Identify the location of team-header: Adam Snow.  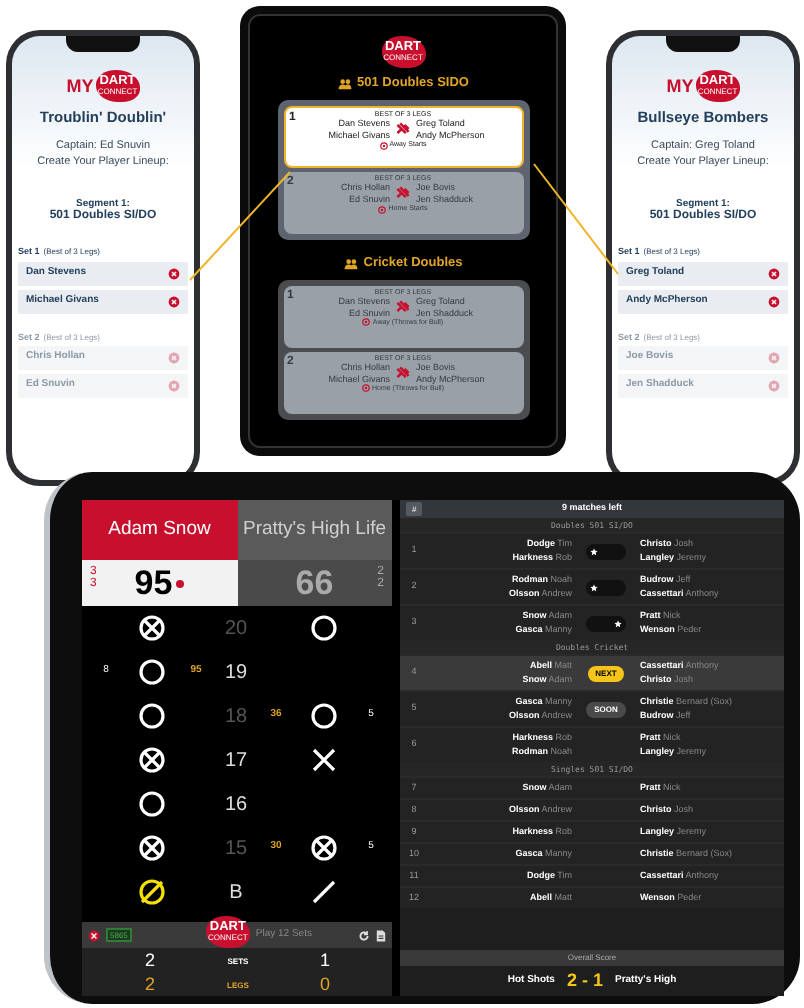
(159, 530).